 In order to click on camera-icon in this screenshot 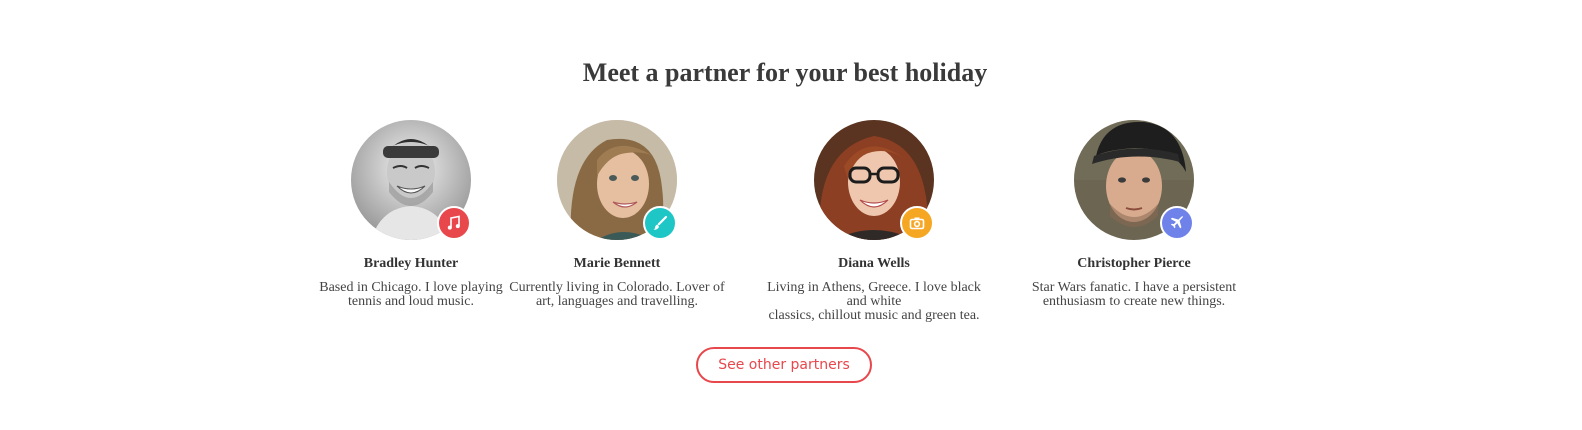, I will do `click(917, 223)`.